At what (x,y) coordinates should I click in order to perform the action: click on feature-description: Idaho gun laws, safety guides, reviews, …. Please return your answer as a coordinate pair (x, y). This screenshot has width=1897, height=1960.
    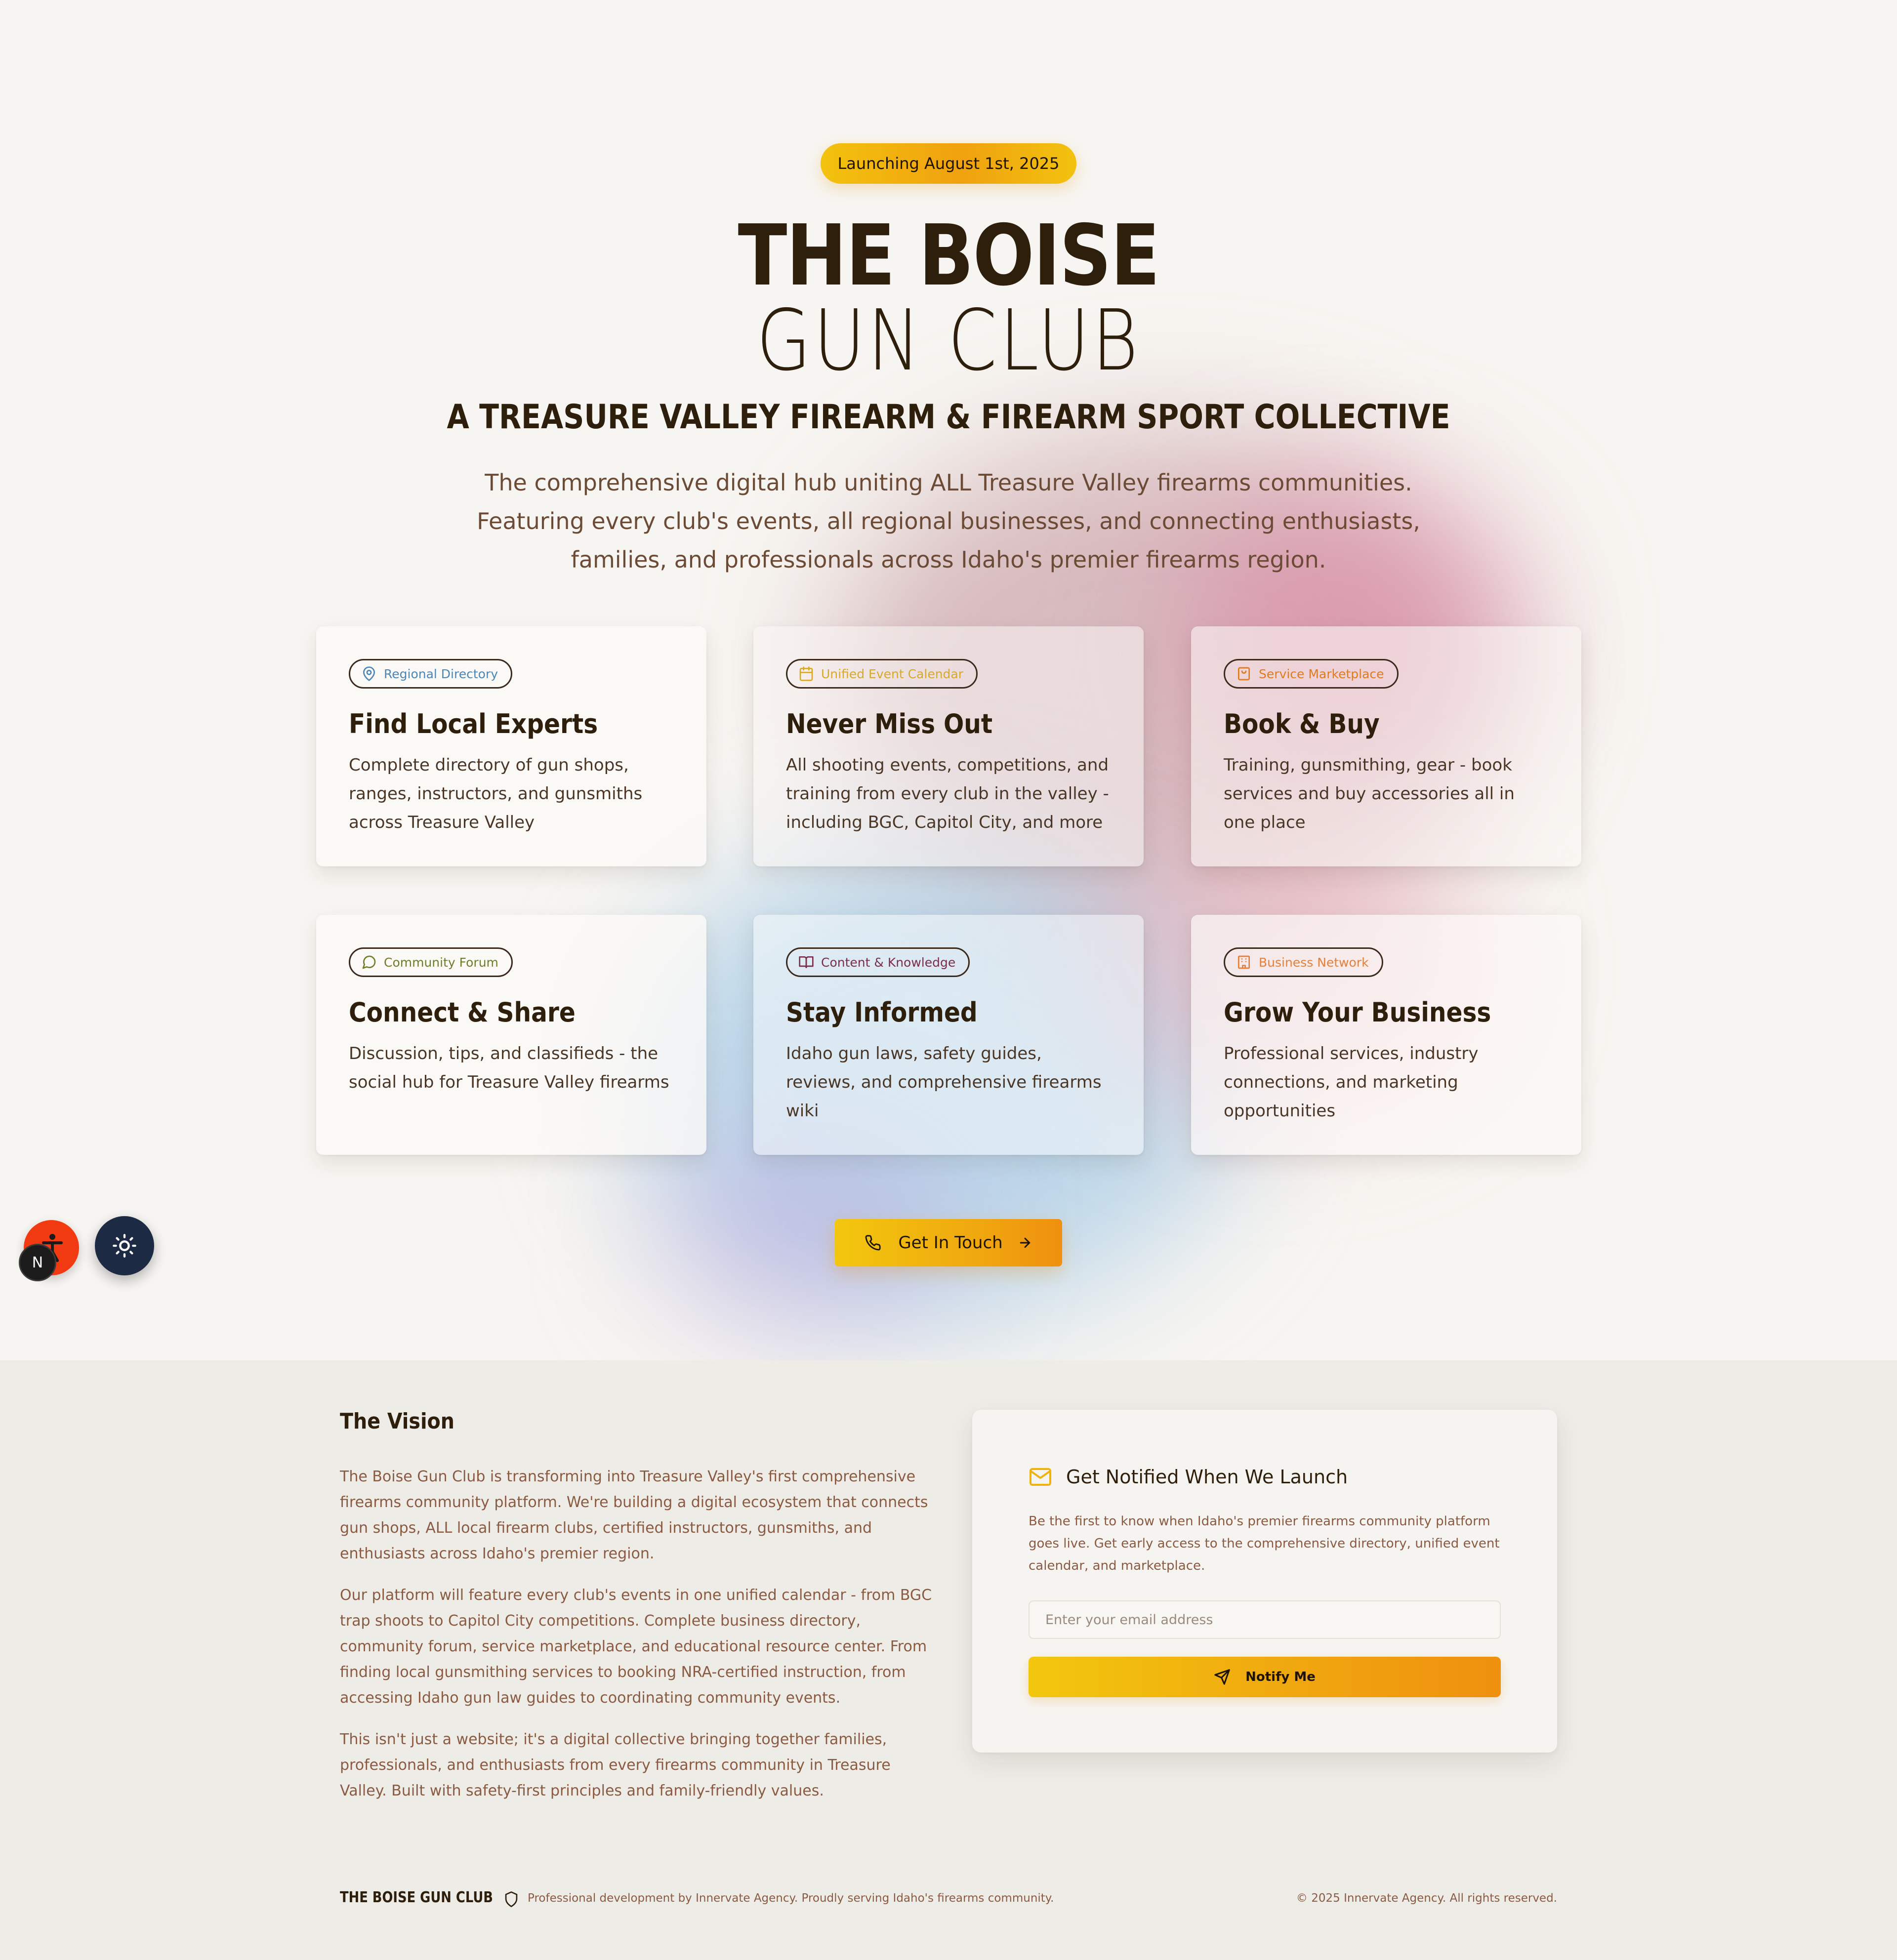
    Looking at the image, I should click on (944, 1082).